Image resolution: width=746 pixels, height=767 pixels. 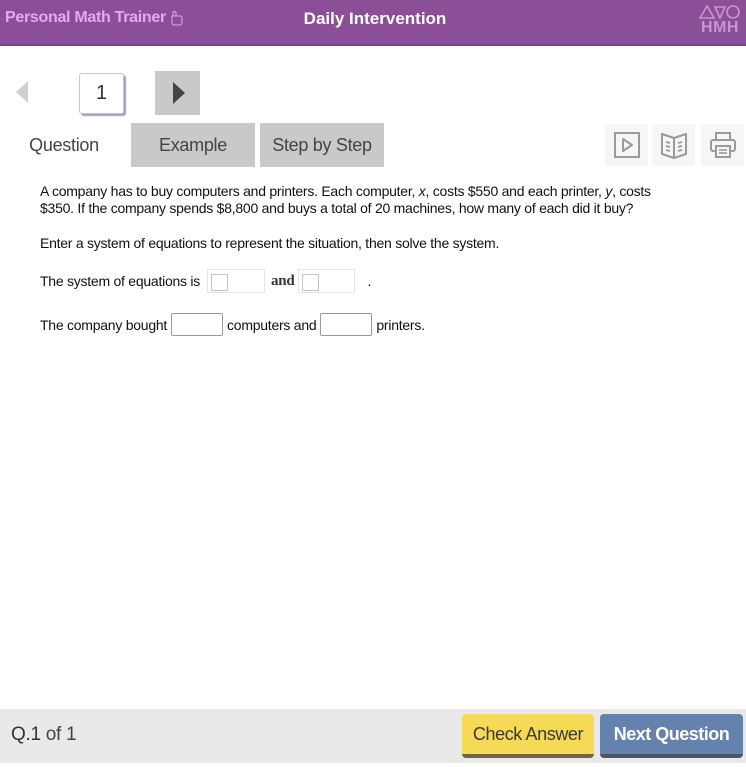 I want to click on question-pager: 1, so click(x=373, y=93).